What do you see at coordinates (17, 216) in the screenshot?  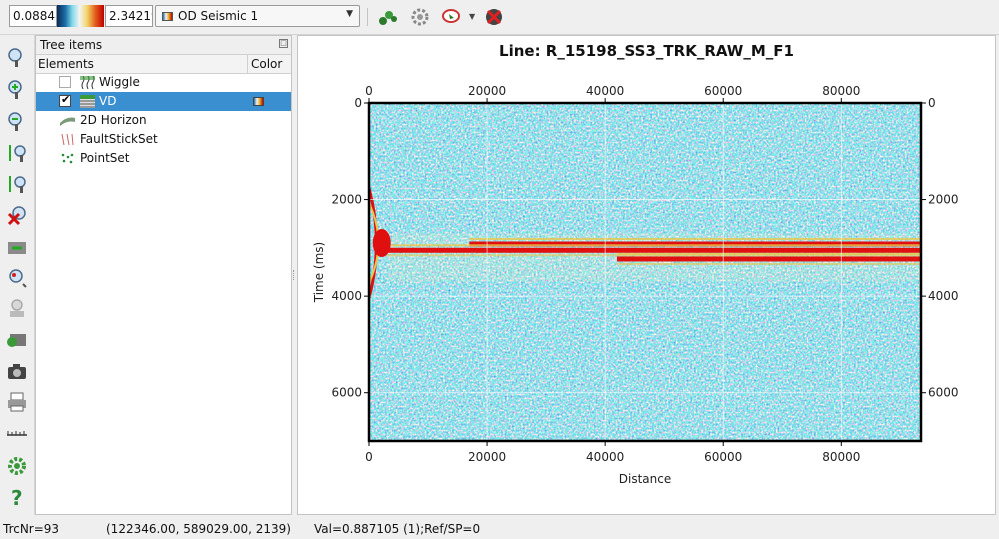 I see `delete-icon` at bounding box center [17, 216].